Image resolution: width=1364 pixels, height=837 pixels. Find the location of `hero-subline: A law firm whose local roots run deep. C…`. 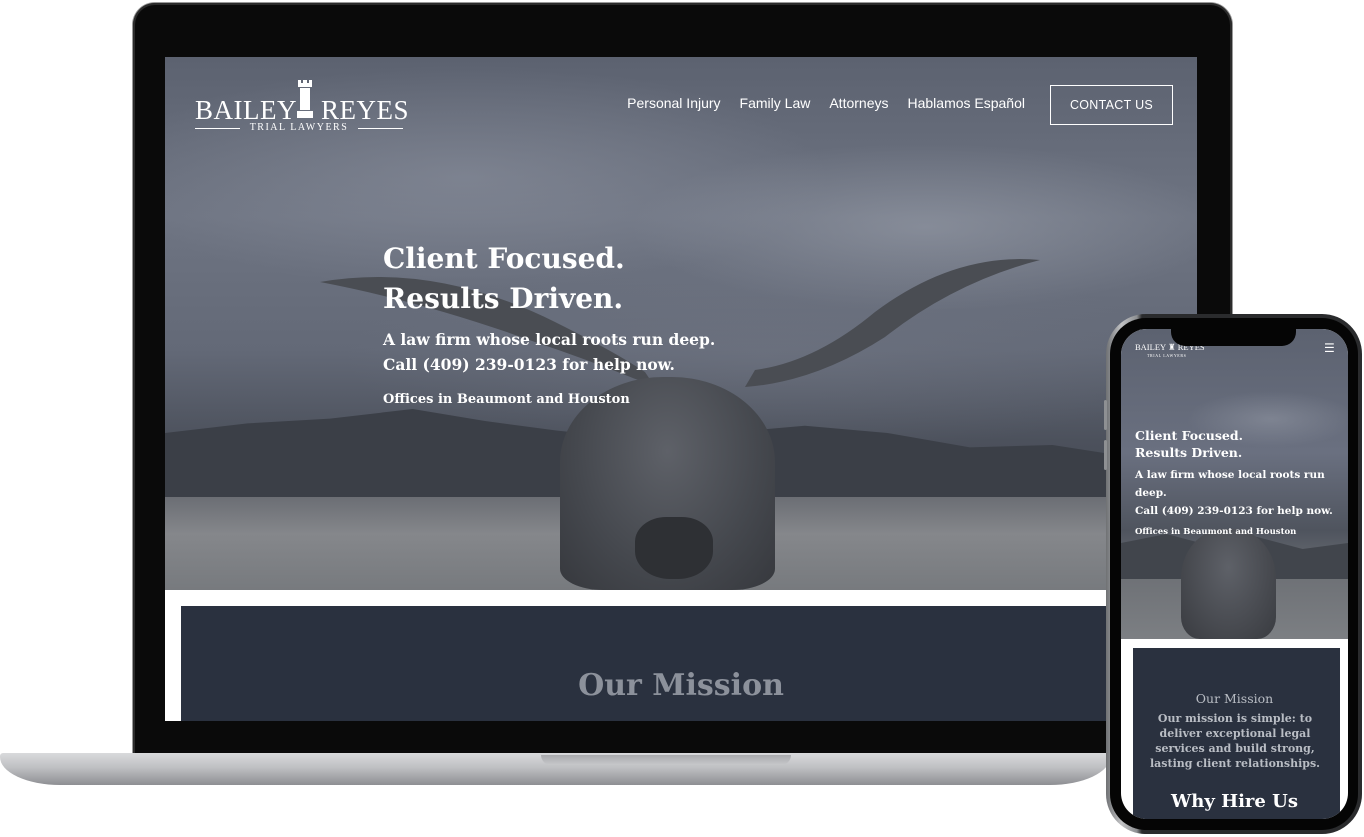

hero-subline: A law firm whose local roots run deep. C… is located at coordinates (549, 352).